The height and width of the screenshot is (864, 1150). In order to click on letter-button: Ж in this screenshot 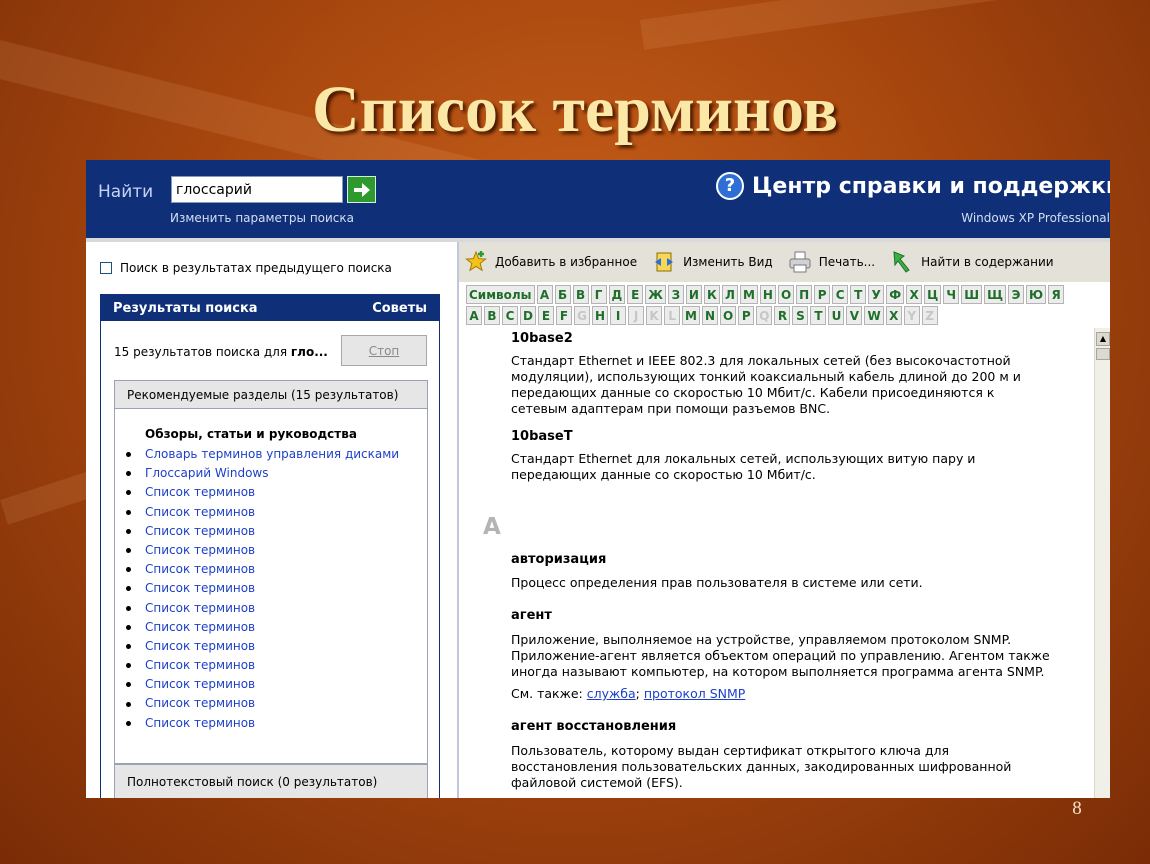, I will do `click(655, 294)`.